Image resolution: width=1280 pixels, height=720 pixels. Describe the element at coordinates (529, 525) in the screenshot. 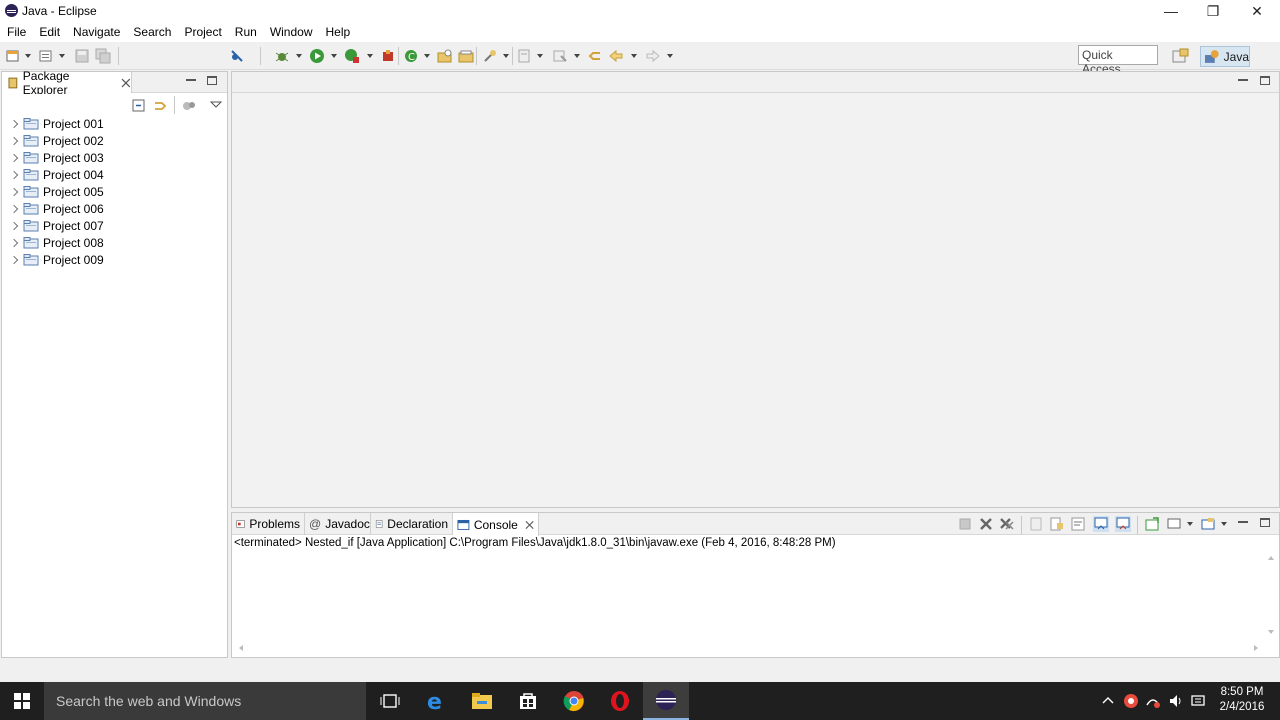

I see `close-console-tab-icon` at that location.